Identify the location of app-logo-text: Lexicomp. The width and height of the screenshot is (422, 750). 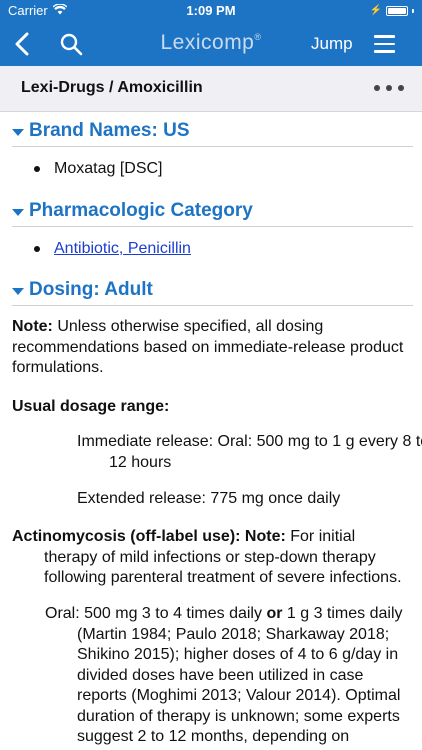
(207, 42).